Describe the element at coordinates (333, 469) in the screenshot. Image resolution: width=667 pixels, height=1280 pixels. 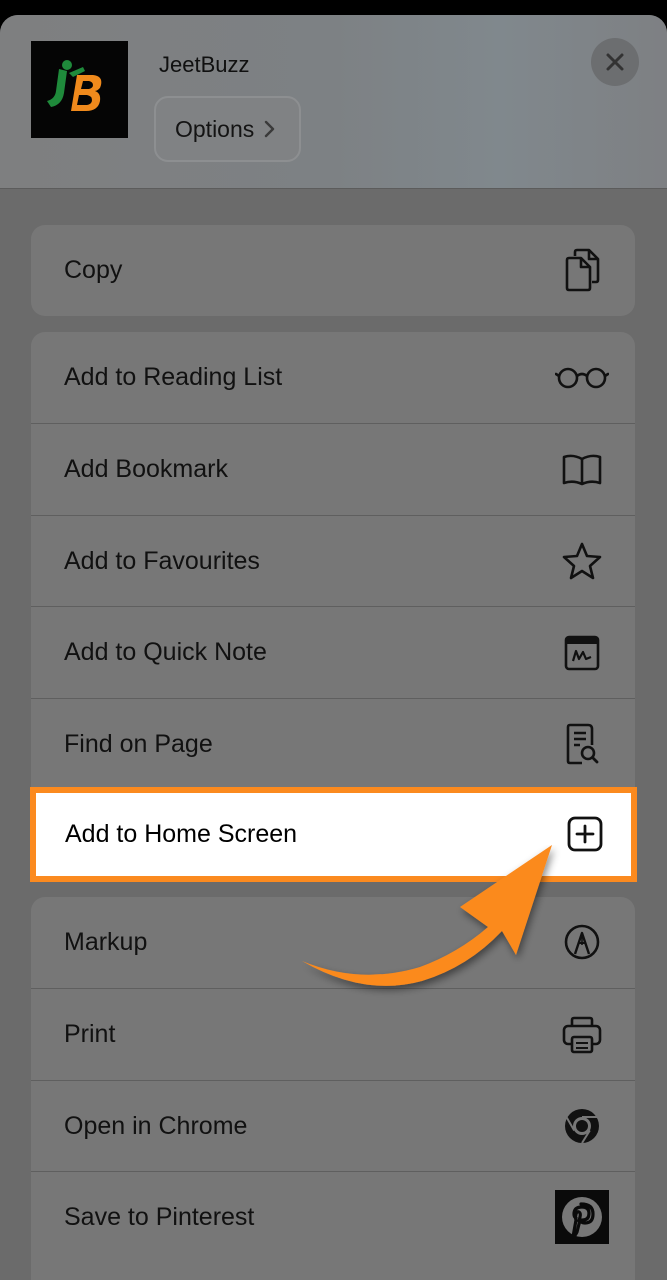
I see `action-add-bookmark: Add Bookmark` at that location.